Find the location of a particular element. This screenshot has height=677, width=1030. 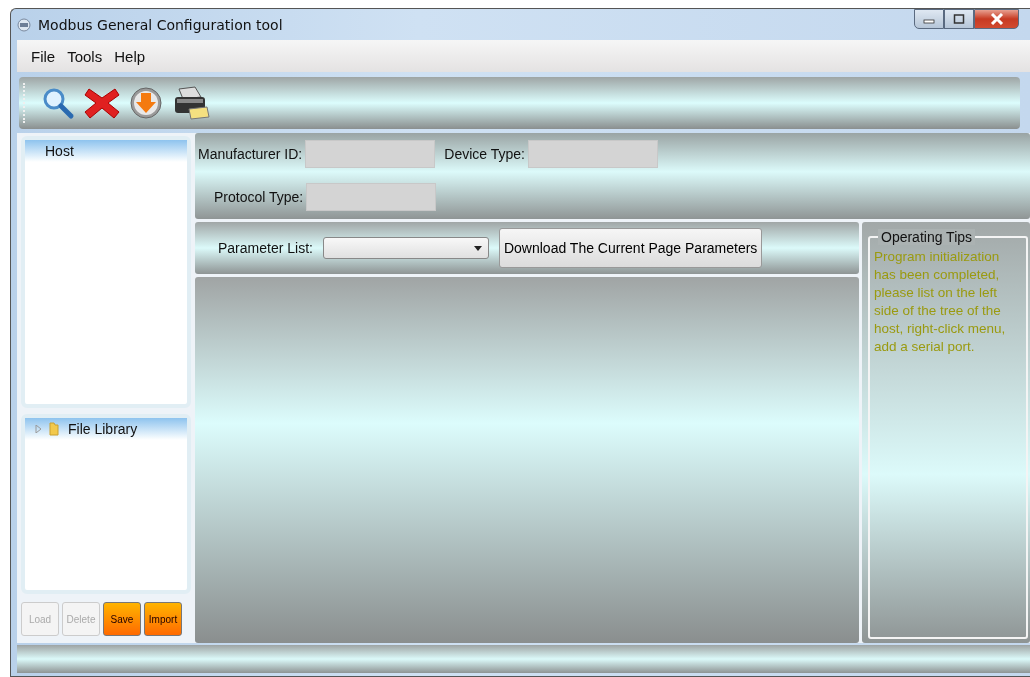

tree-item: File Library is located at coordinates (106, 429).